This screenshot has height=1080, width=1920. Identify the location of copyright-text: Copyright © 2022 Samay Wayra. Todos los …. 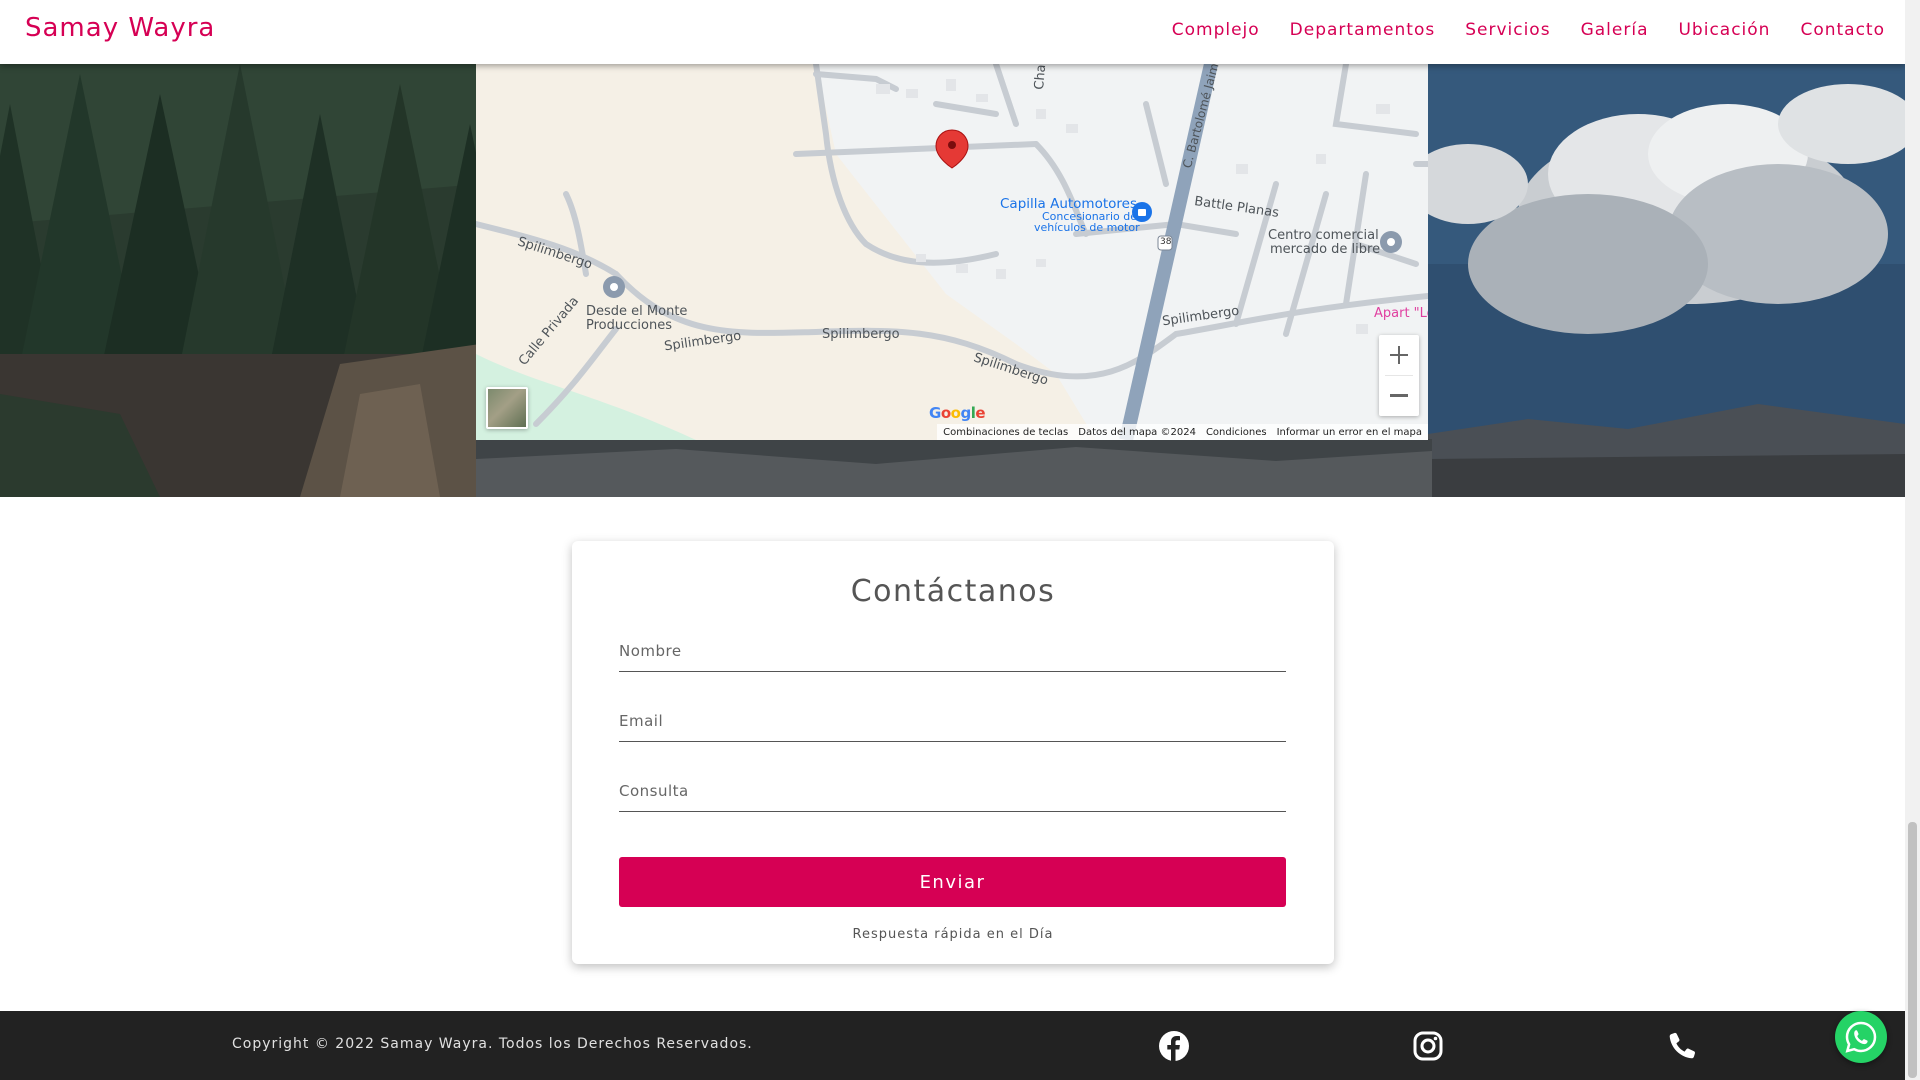
(492, 1044).